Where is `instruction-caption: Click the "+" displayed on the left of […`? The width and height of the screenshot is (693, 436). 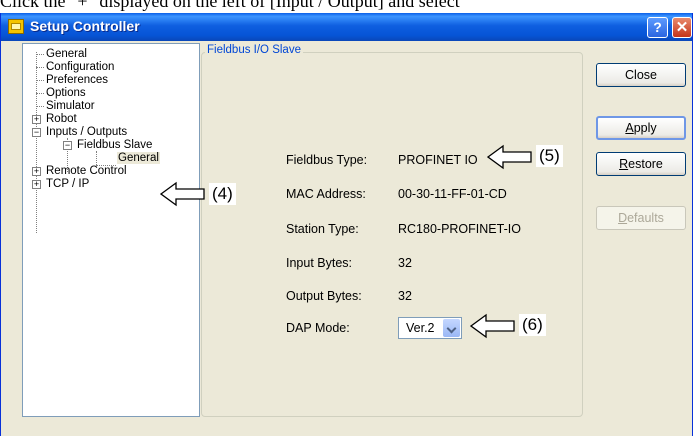 instruction-caption: Click the "+" displayed on the left of [… is located at coordinates (230, 5).